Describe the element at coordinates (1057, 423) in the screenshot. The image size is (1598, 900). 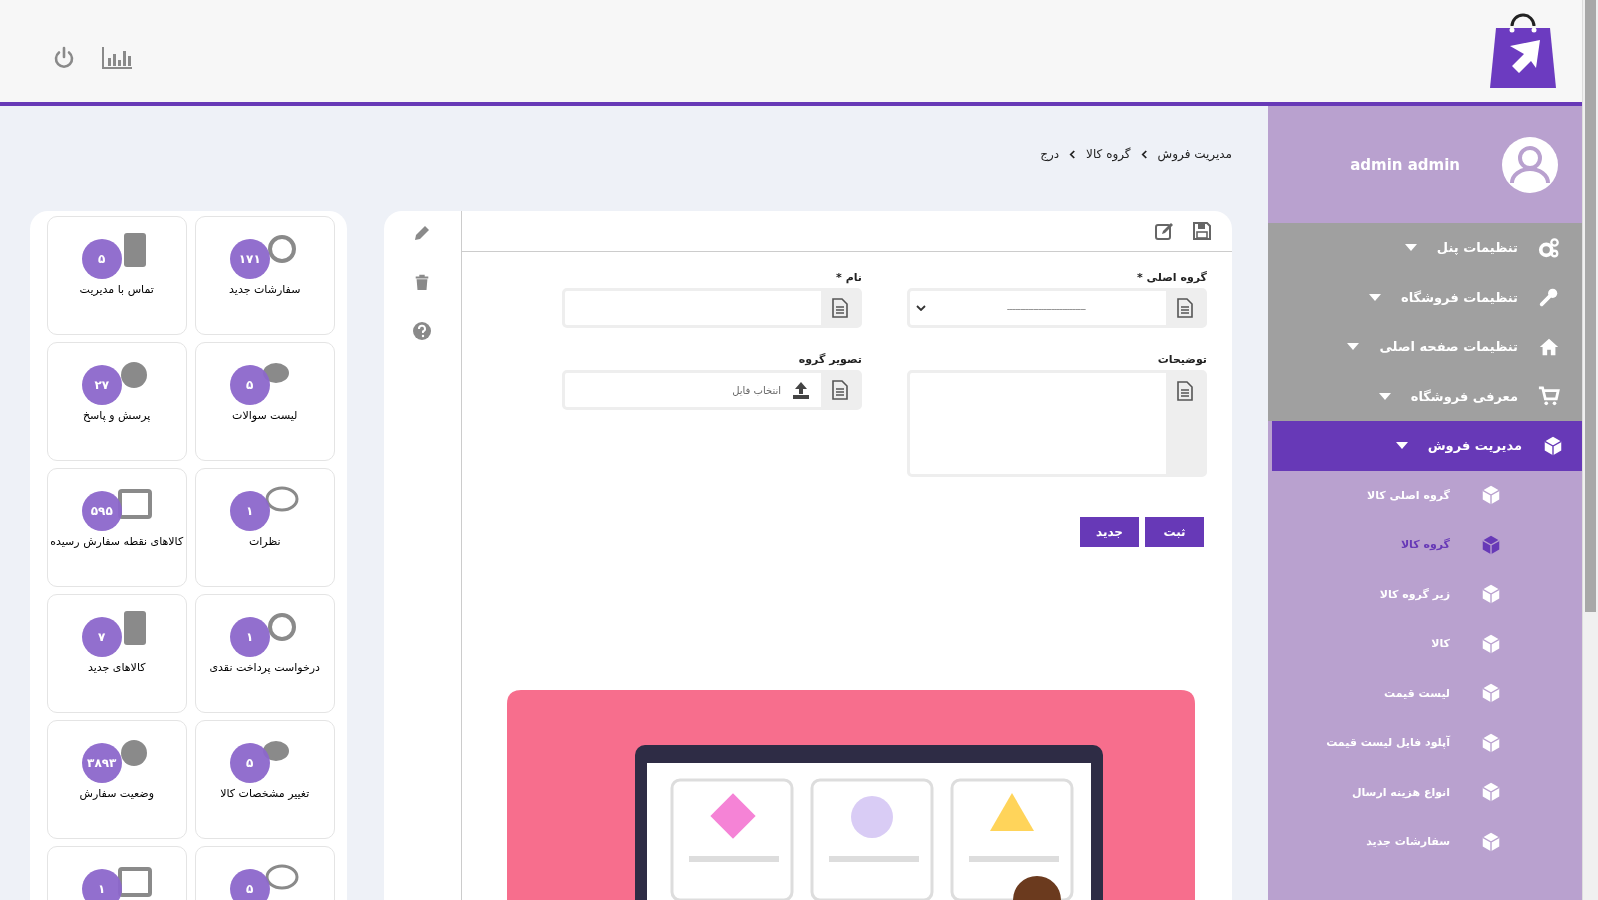
I see `textarea-field` at that location.